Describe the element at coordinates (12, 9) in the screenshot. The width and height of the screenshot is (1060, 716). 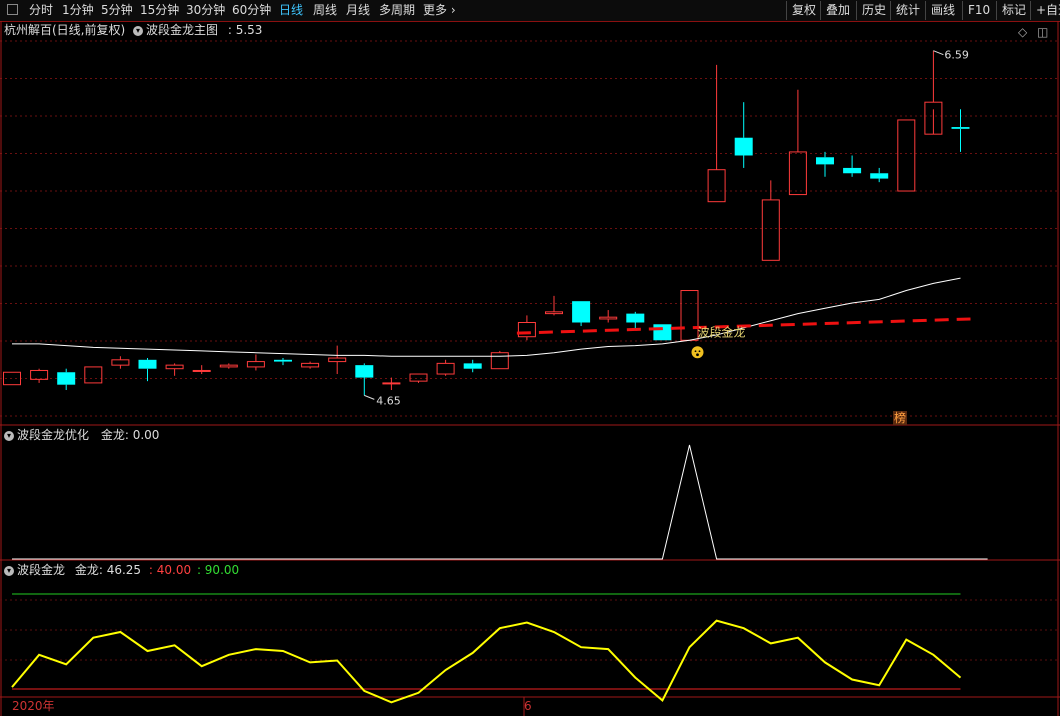
I see `window-square-icon` at that location.